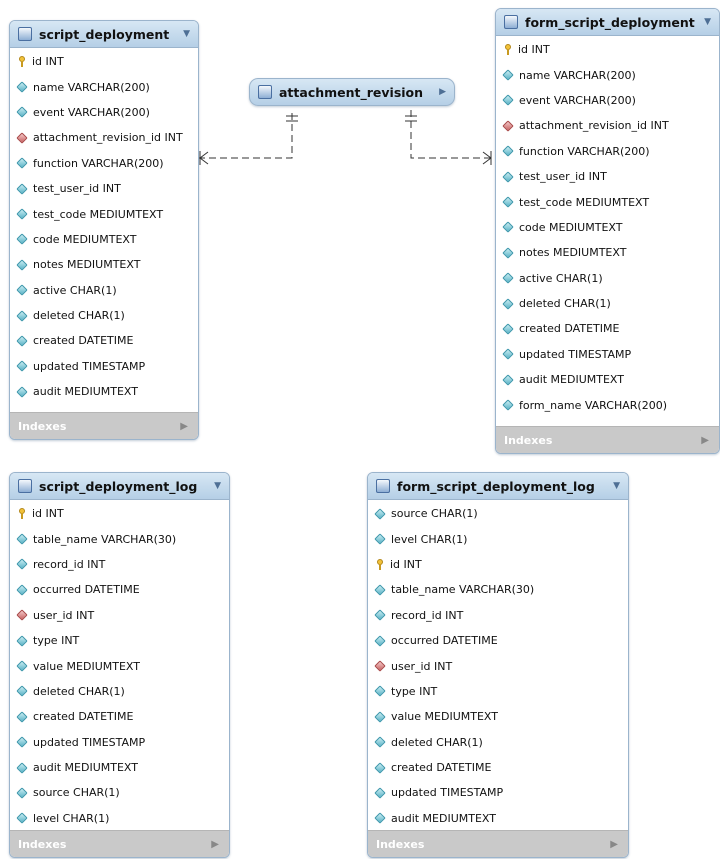 This screenshot has width=720, height=859. I want to click on column-label: function VARCHAR(200), so click(98, 163).